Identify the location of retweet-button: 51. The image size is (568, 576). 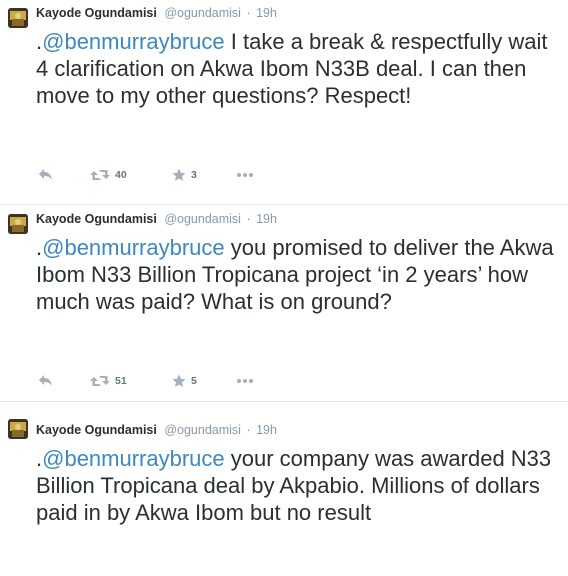
(108, 381).